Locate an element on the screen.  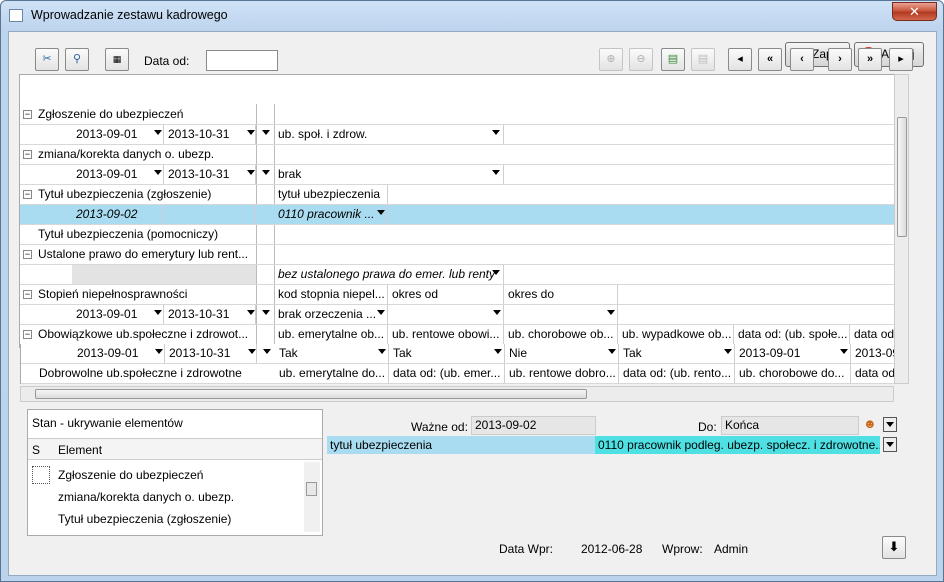
grid-group-row: − Zgłoszenie do ubezpieczeń is located at coordinates (457, 115).